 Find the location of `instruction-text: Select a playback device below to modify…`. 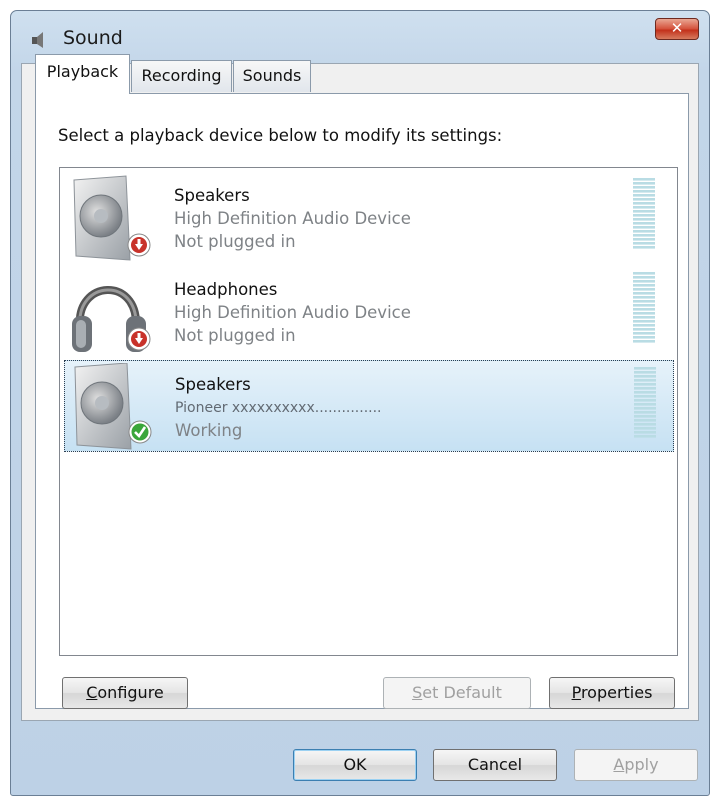

instruction-text: Select a playback device below to modify… is located at coordinates (280, 135).